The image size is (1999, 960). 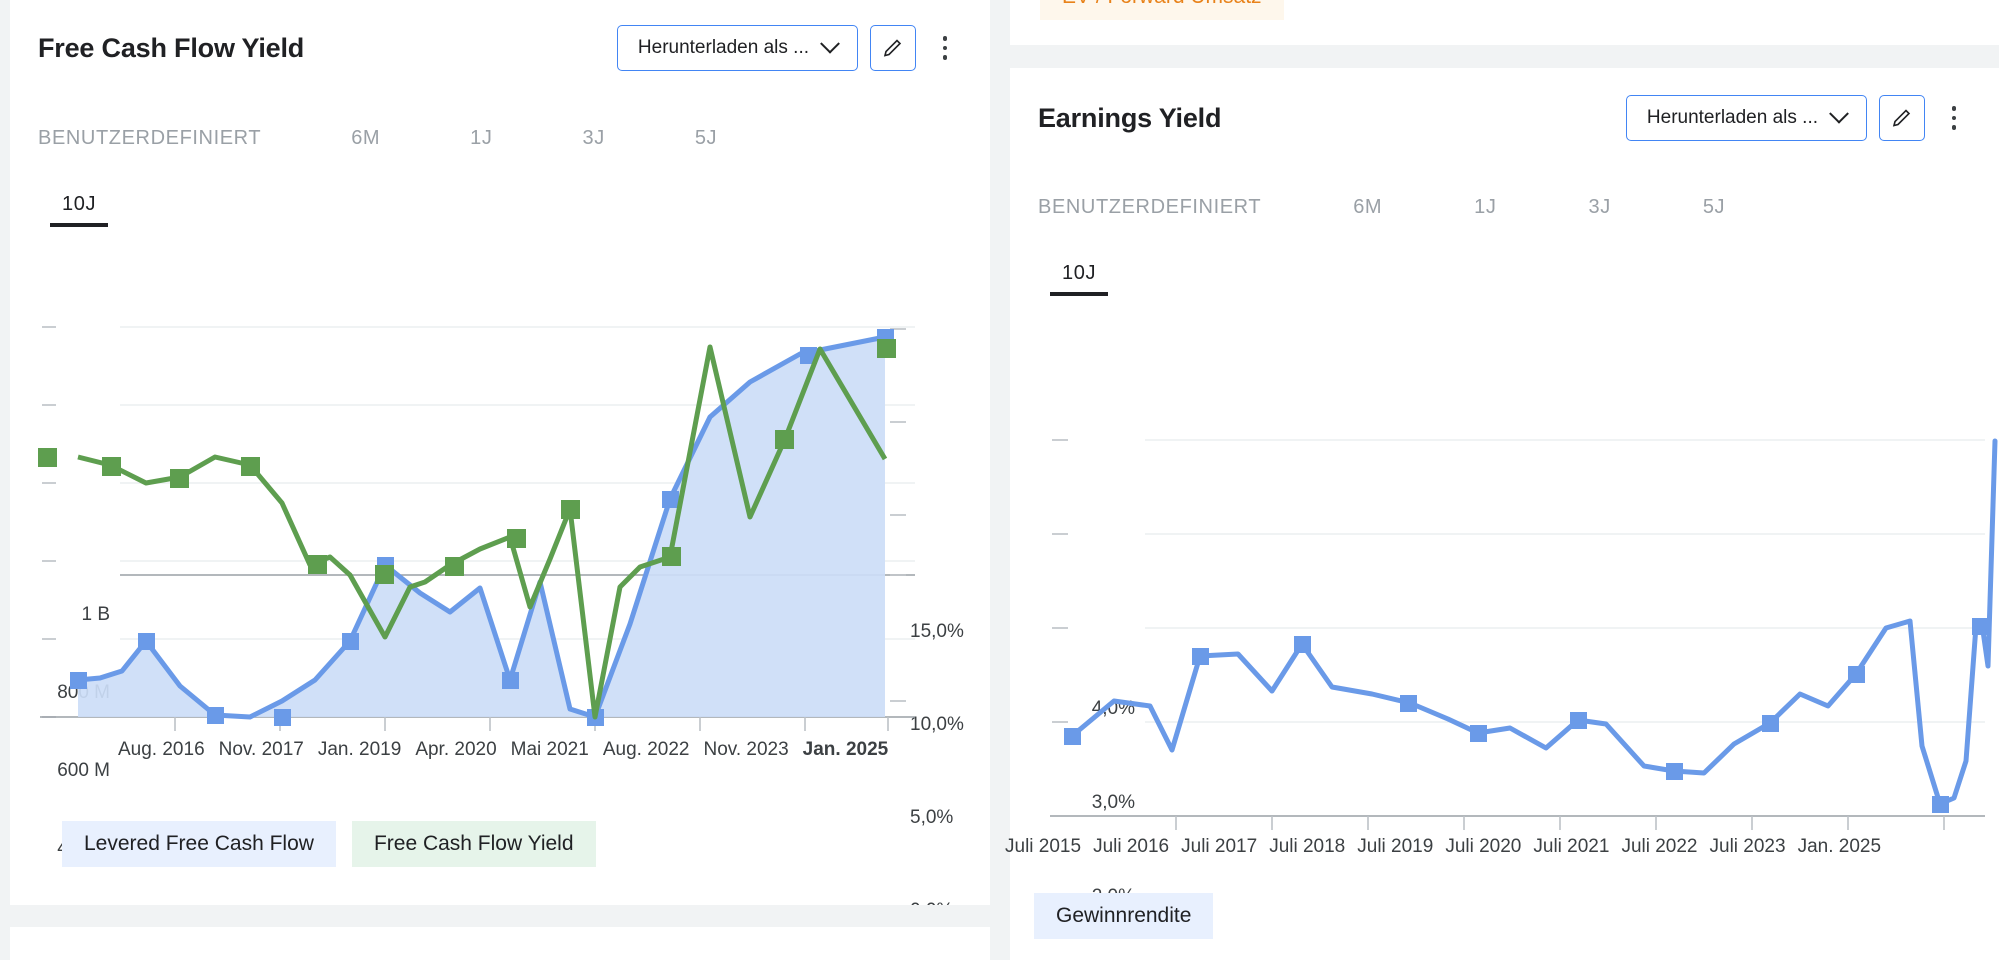 I want to click on legend-chip-free-cash-flow-yield: Free Cash Flow Yield, so click(x=473, y=844).